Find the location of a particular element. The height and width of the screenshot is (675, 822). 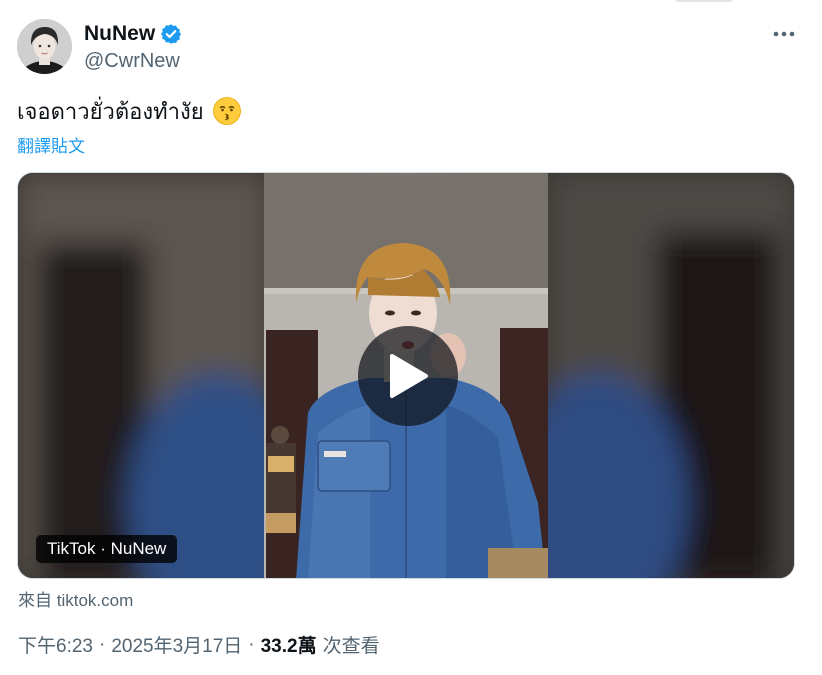

post-meta: 下午6:23 · 2025年3月17日 · 33.2萬 次查看 is located at coordinates (199, 644).